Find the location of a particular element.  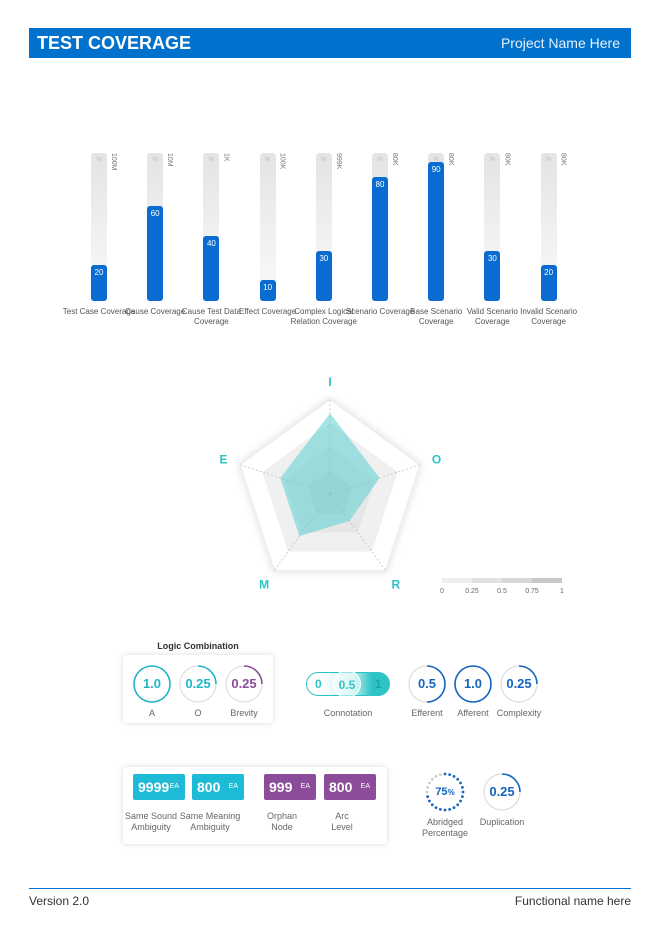

bar-track: % 80K 30 is located at coordinates (497, 227).